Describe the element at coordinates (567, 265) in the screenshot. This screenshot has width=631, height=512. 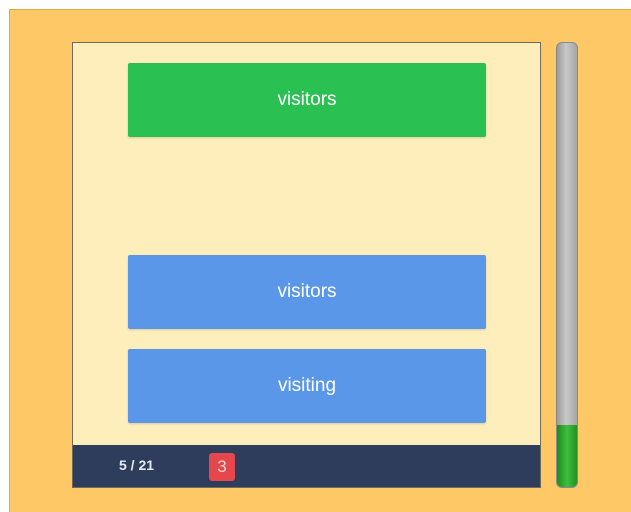
I see `timer-meter` at that location.